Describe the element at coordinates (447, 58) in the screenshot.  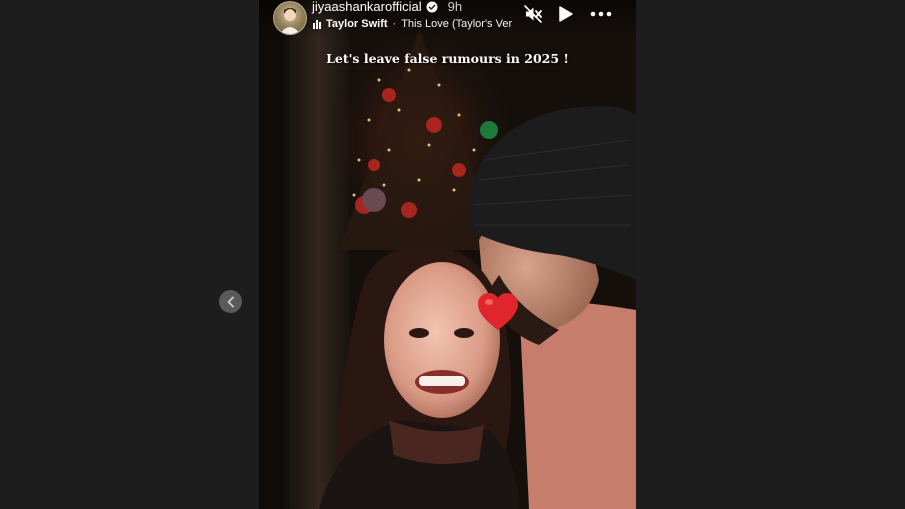
I see `story-caption: Let's leave false rumours in 2025 !` at that location.